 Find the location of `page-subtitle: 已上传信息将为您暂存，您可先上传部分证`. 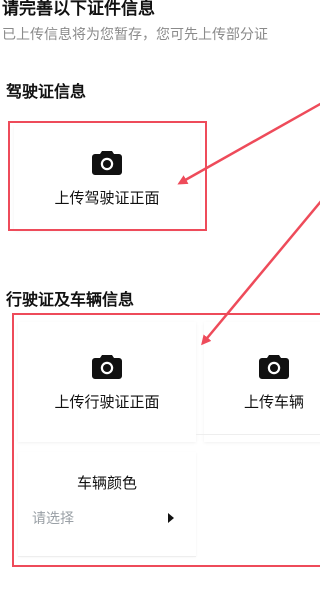

page-subtitle: 已上传信息将为您暂存，您可先上传部分证 is located at coordinates (135, 35).